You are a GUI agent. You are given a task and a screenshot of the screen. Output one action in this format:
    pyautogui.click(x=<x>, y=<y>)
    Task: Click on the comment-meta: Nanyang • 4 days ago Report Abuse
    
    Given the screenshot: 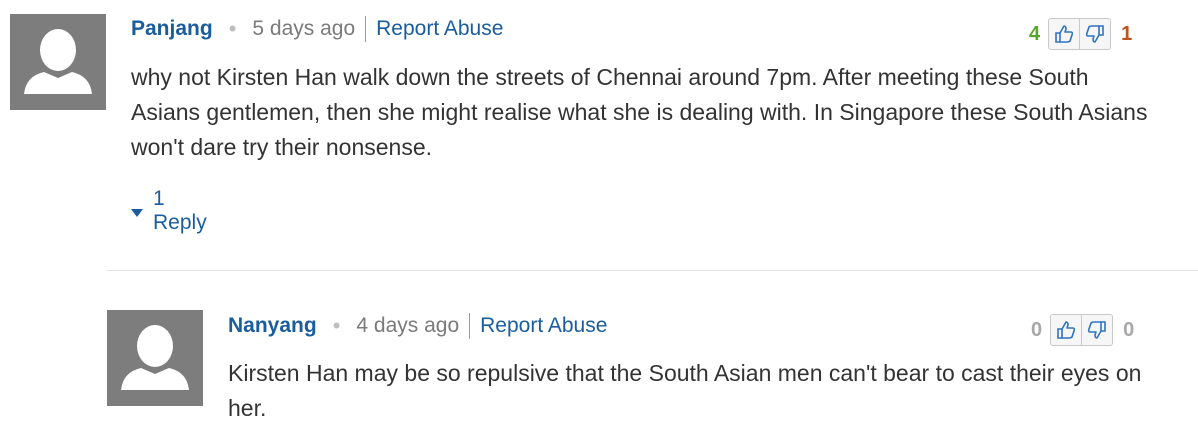 What is the action you would take?
    pyautogui.click(x=417, y=326)
    